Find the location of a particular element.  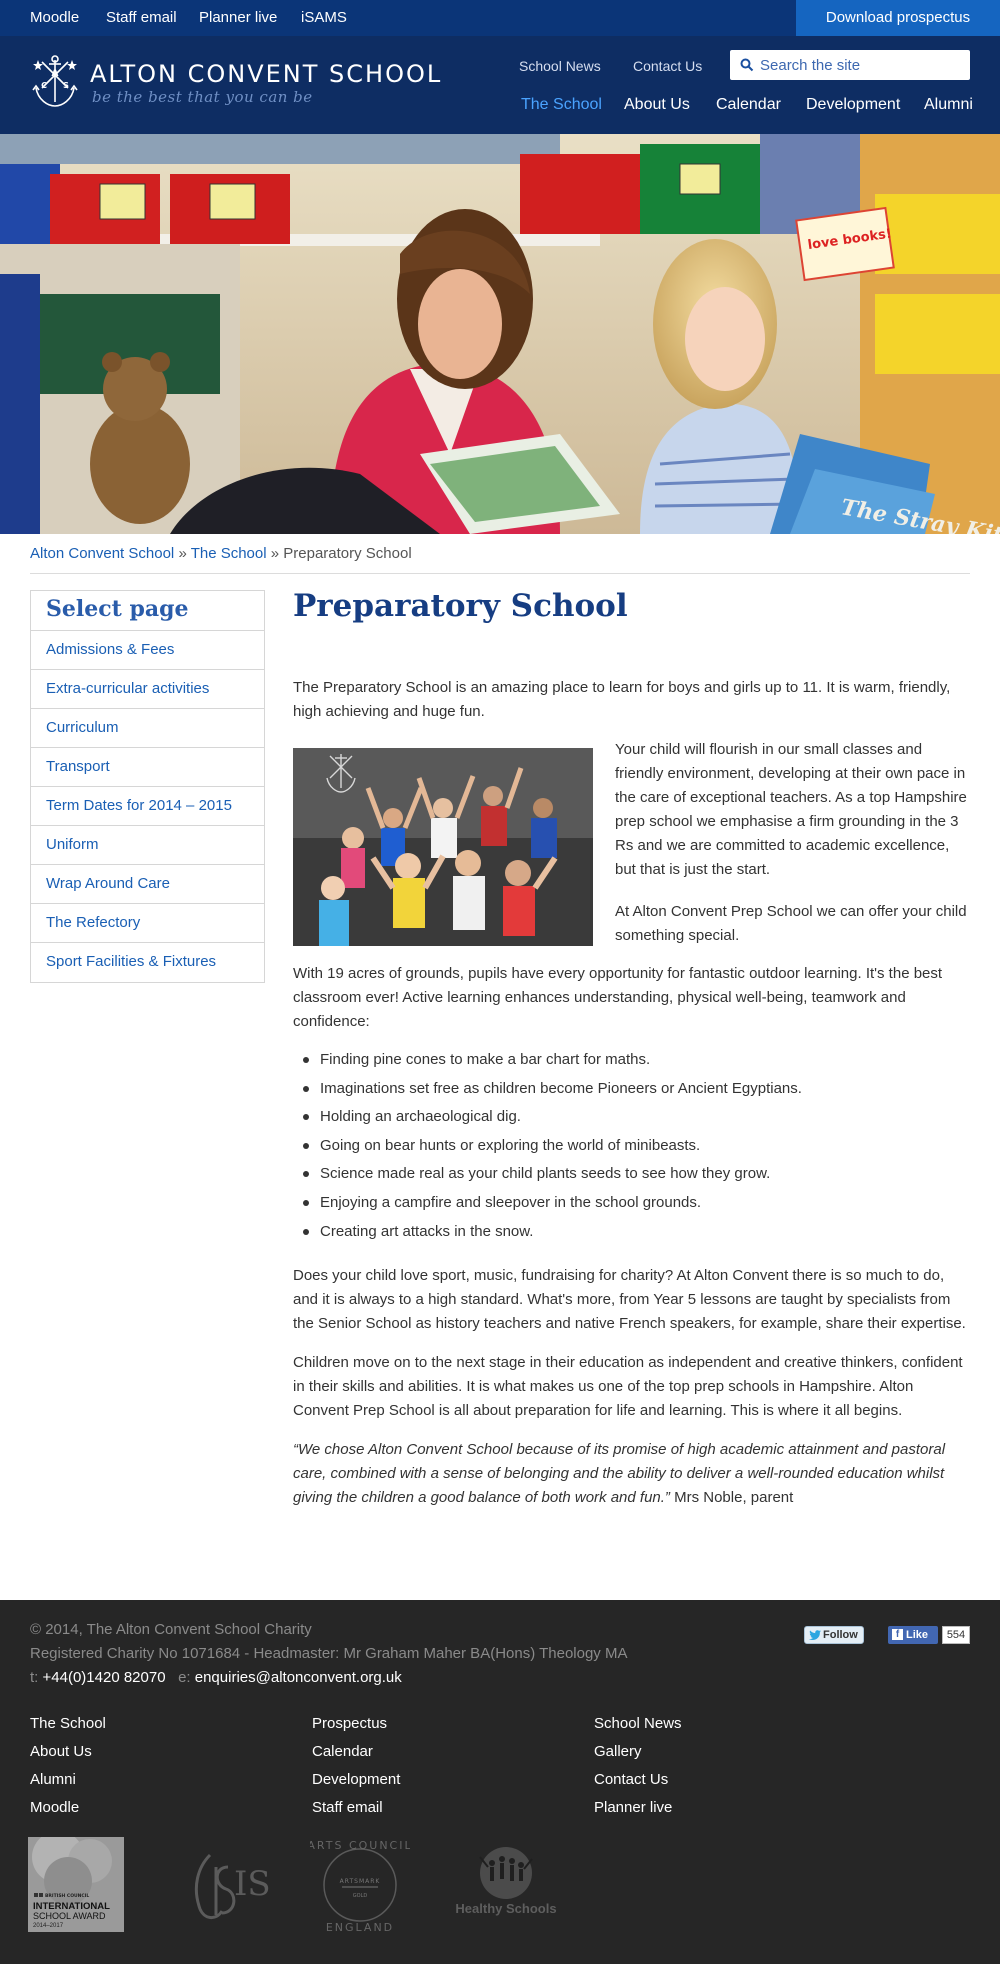

footer-link-the-school: The School is located at coordinates (68, 1723).